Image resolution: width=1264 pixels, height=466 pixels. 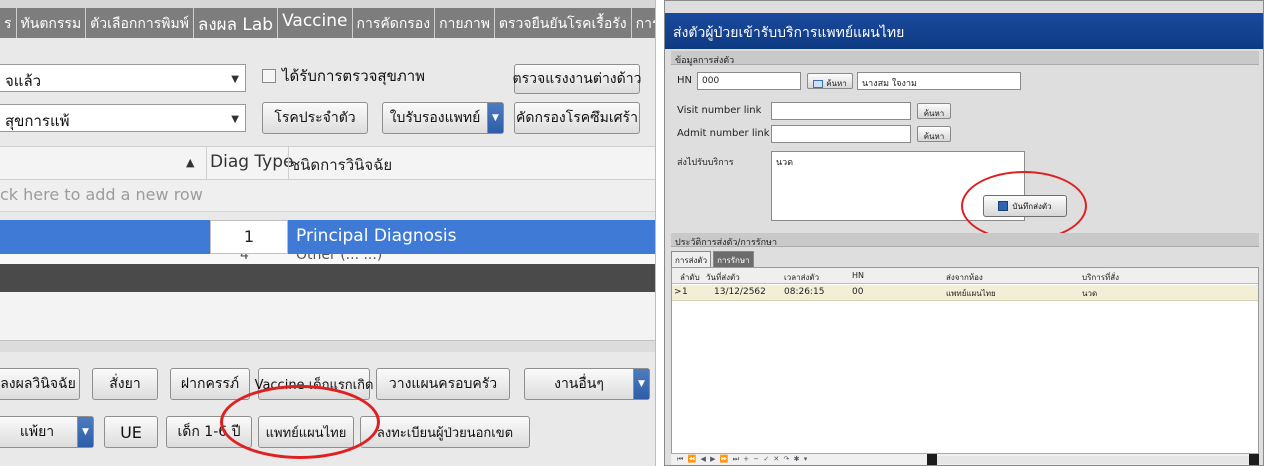 What do you see at coordinates (836, 83) in the screenshot?
I see `hn-search-label: ค้นหา` at bounding box center [836, 83].